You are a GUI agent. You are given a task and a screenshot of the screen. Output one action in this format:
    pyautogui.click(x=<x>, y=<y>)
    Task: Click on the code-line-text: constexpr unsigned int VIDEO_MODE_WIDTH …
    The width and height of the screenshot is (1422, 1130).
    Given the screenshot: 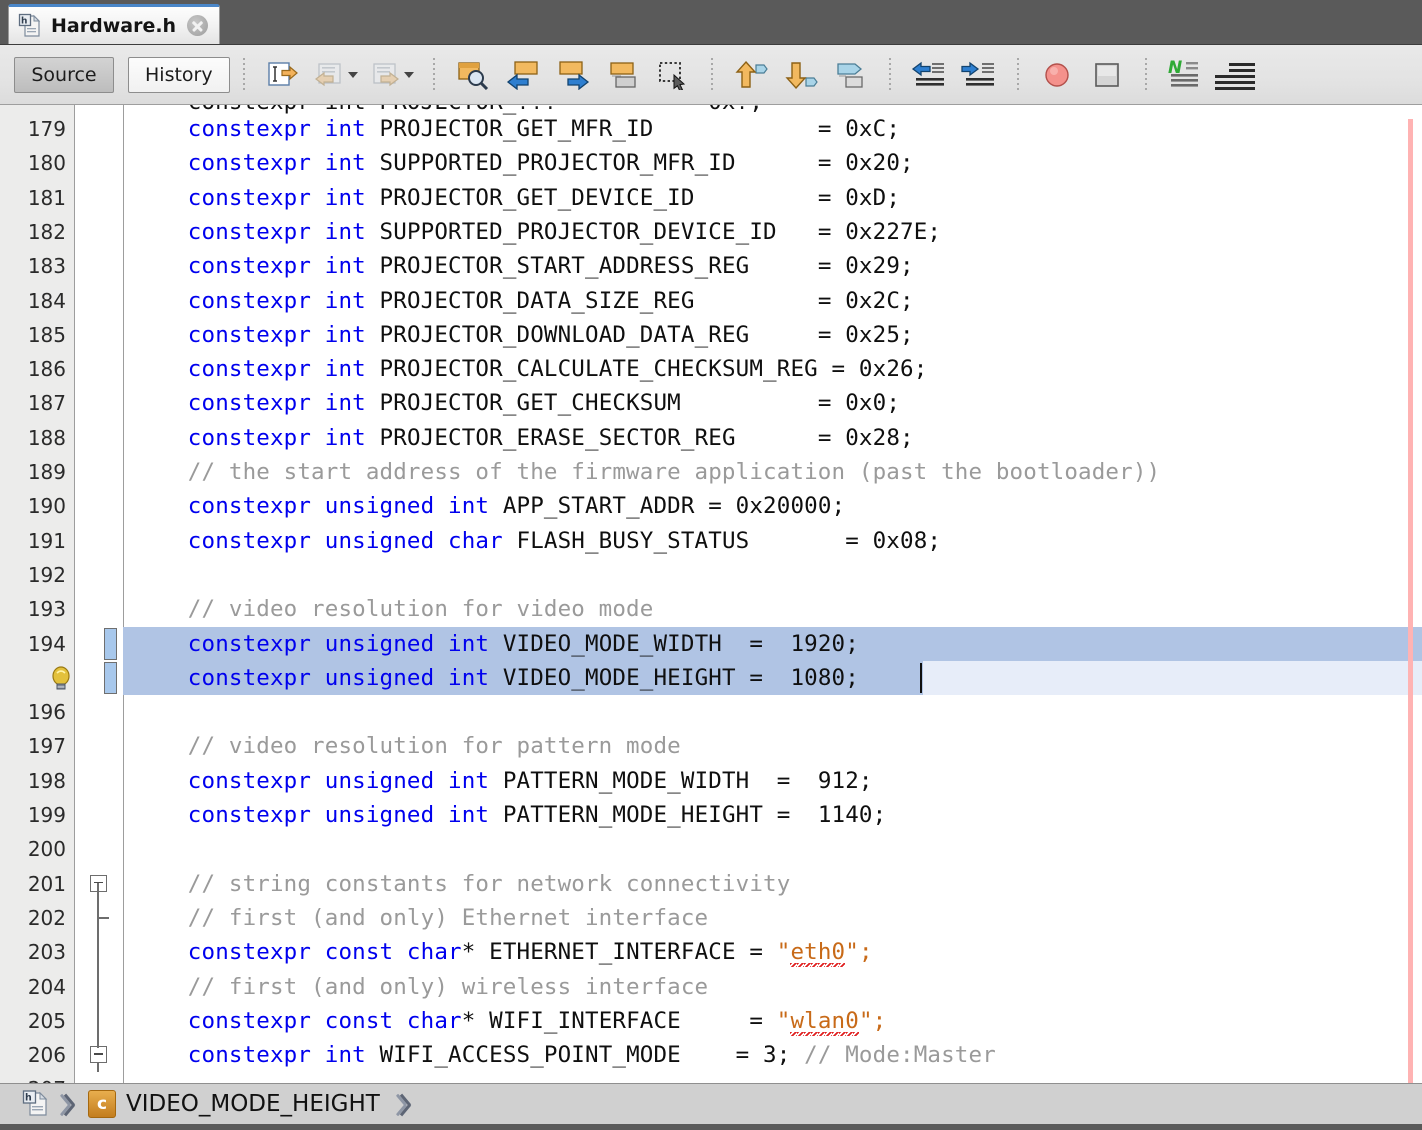 What is the action you would take?
    pyautogui.click(x=523, y=643)
    